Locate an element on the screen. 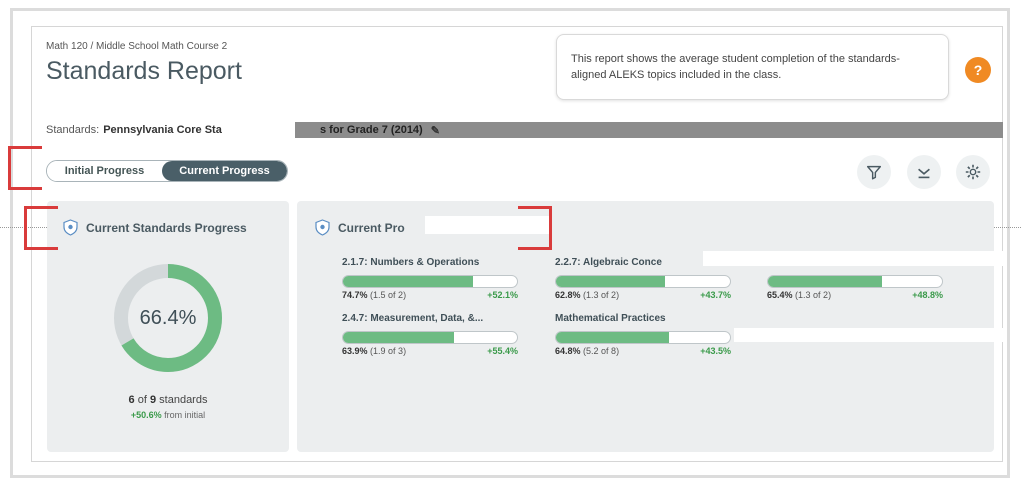  gear-icon is located at coordinates (973, 172).